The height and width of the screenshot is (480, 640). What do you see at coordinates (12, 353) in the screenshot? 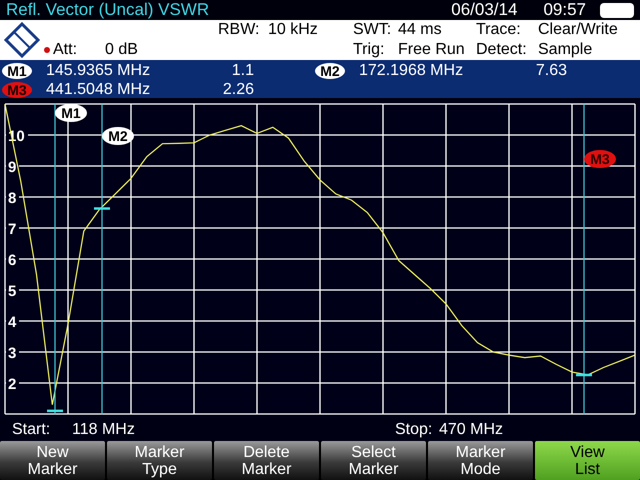
I see `axis-tick-label: 3` at bounding box center [12, 353].